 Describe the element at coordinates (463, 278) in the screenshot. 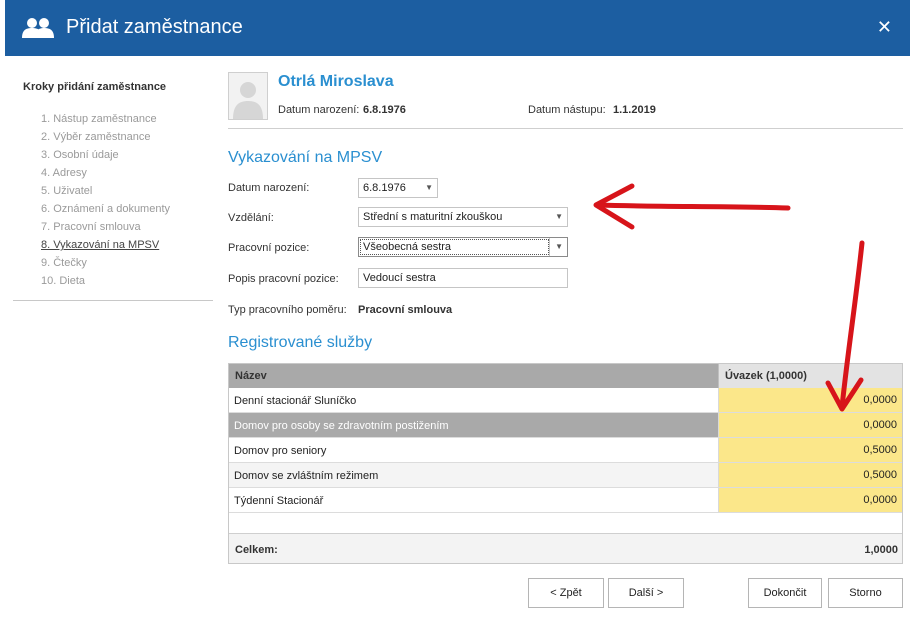

I see `position-desc-input: Vedoucí sestra` at that location.